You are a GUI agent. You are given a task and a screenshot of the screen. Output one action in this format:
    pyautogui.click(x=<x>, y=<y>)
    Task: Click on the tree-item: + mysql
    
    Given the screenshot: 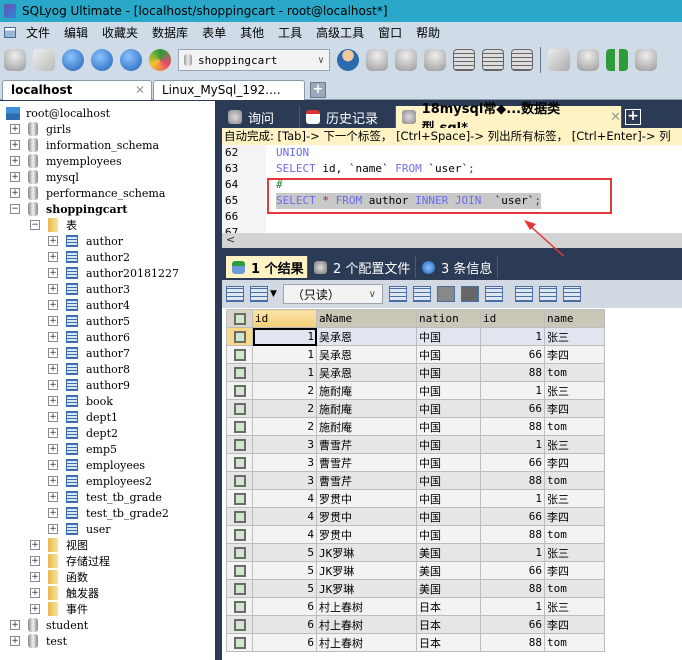 What is the action you would take?
    pyautogui.click(x=44, y=177)
    